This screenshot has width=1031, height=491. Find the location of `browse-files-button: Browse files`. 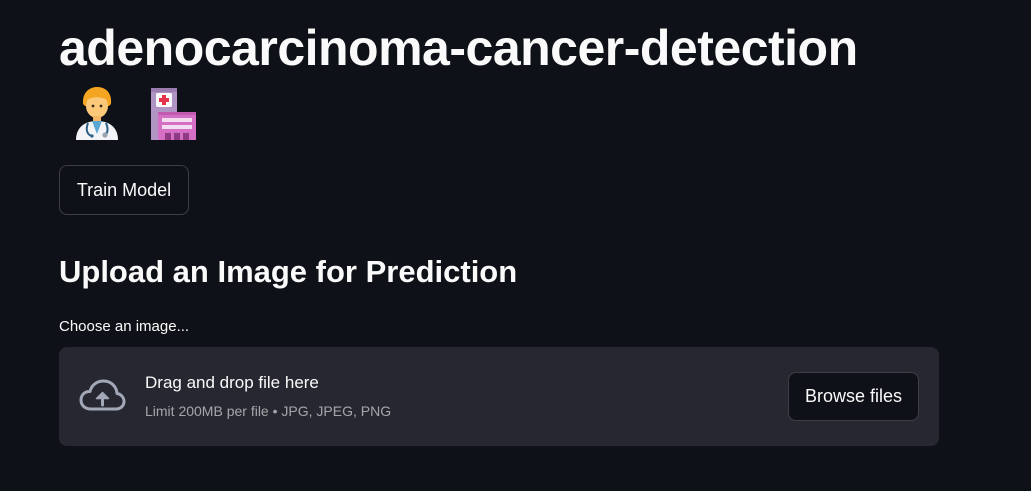

browse-files-button: Browse files is located at coordinates (853, 396).